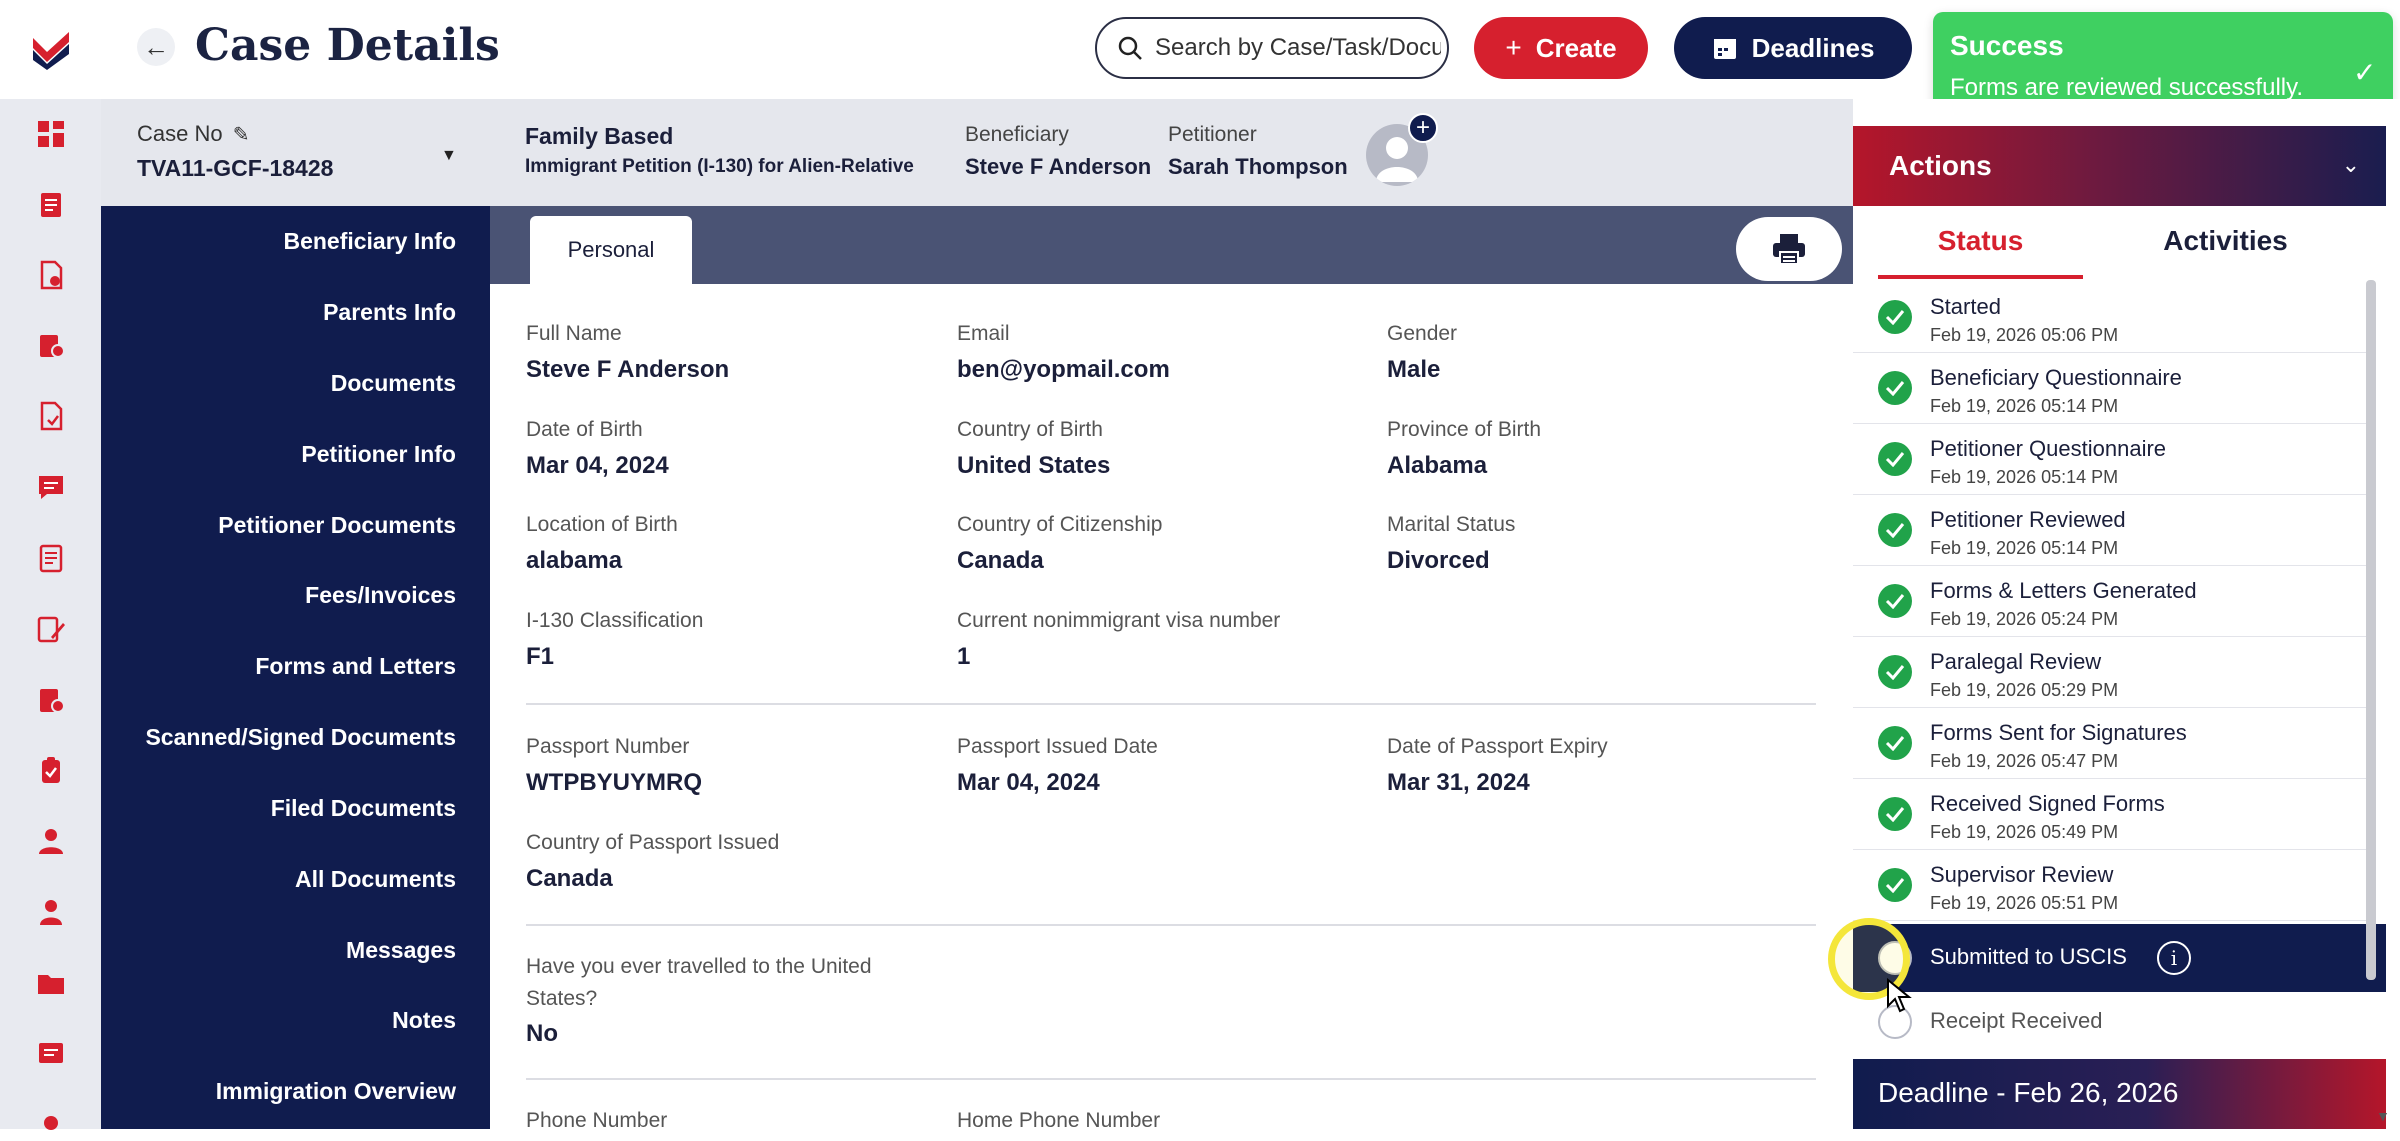 This screenshot has height=1141, width=2400. I want to click on case-number: TVA11-GCF-18428, so click(235, 168).